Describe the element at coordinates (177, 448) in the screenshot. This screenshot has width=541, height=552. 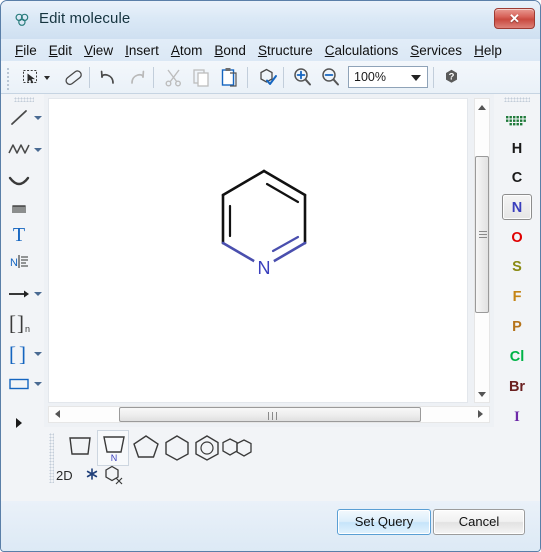
I see `template-cyclohexane` at that location.